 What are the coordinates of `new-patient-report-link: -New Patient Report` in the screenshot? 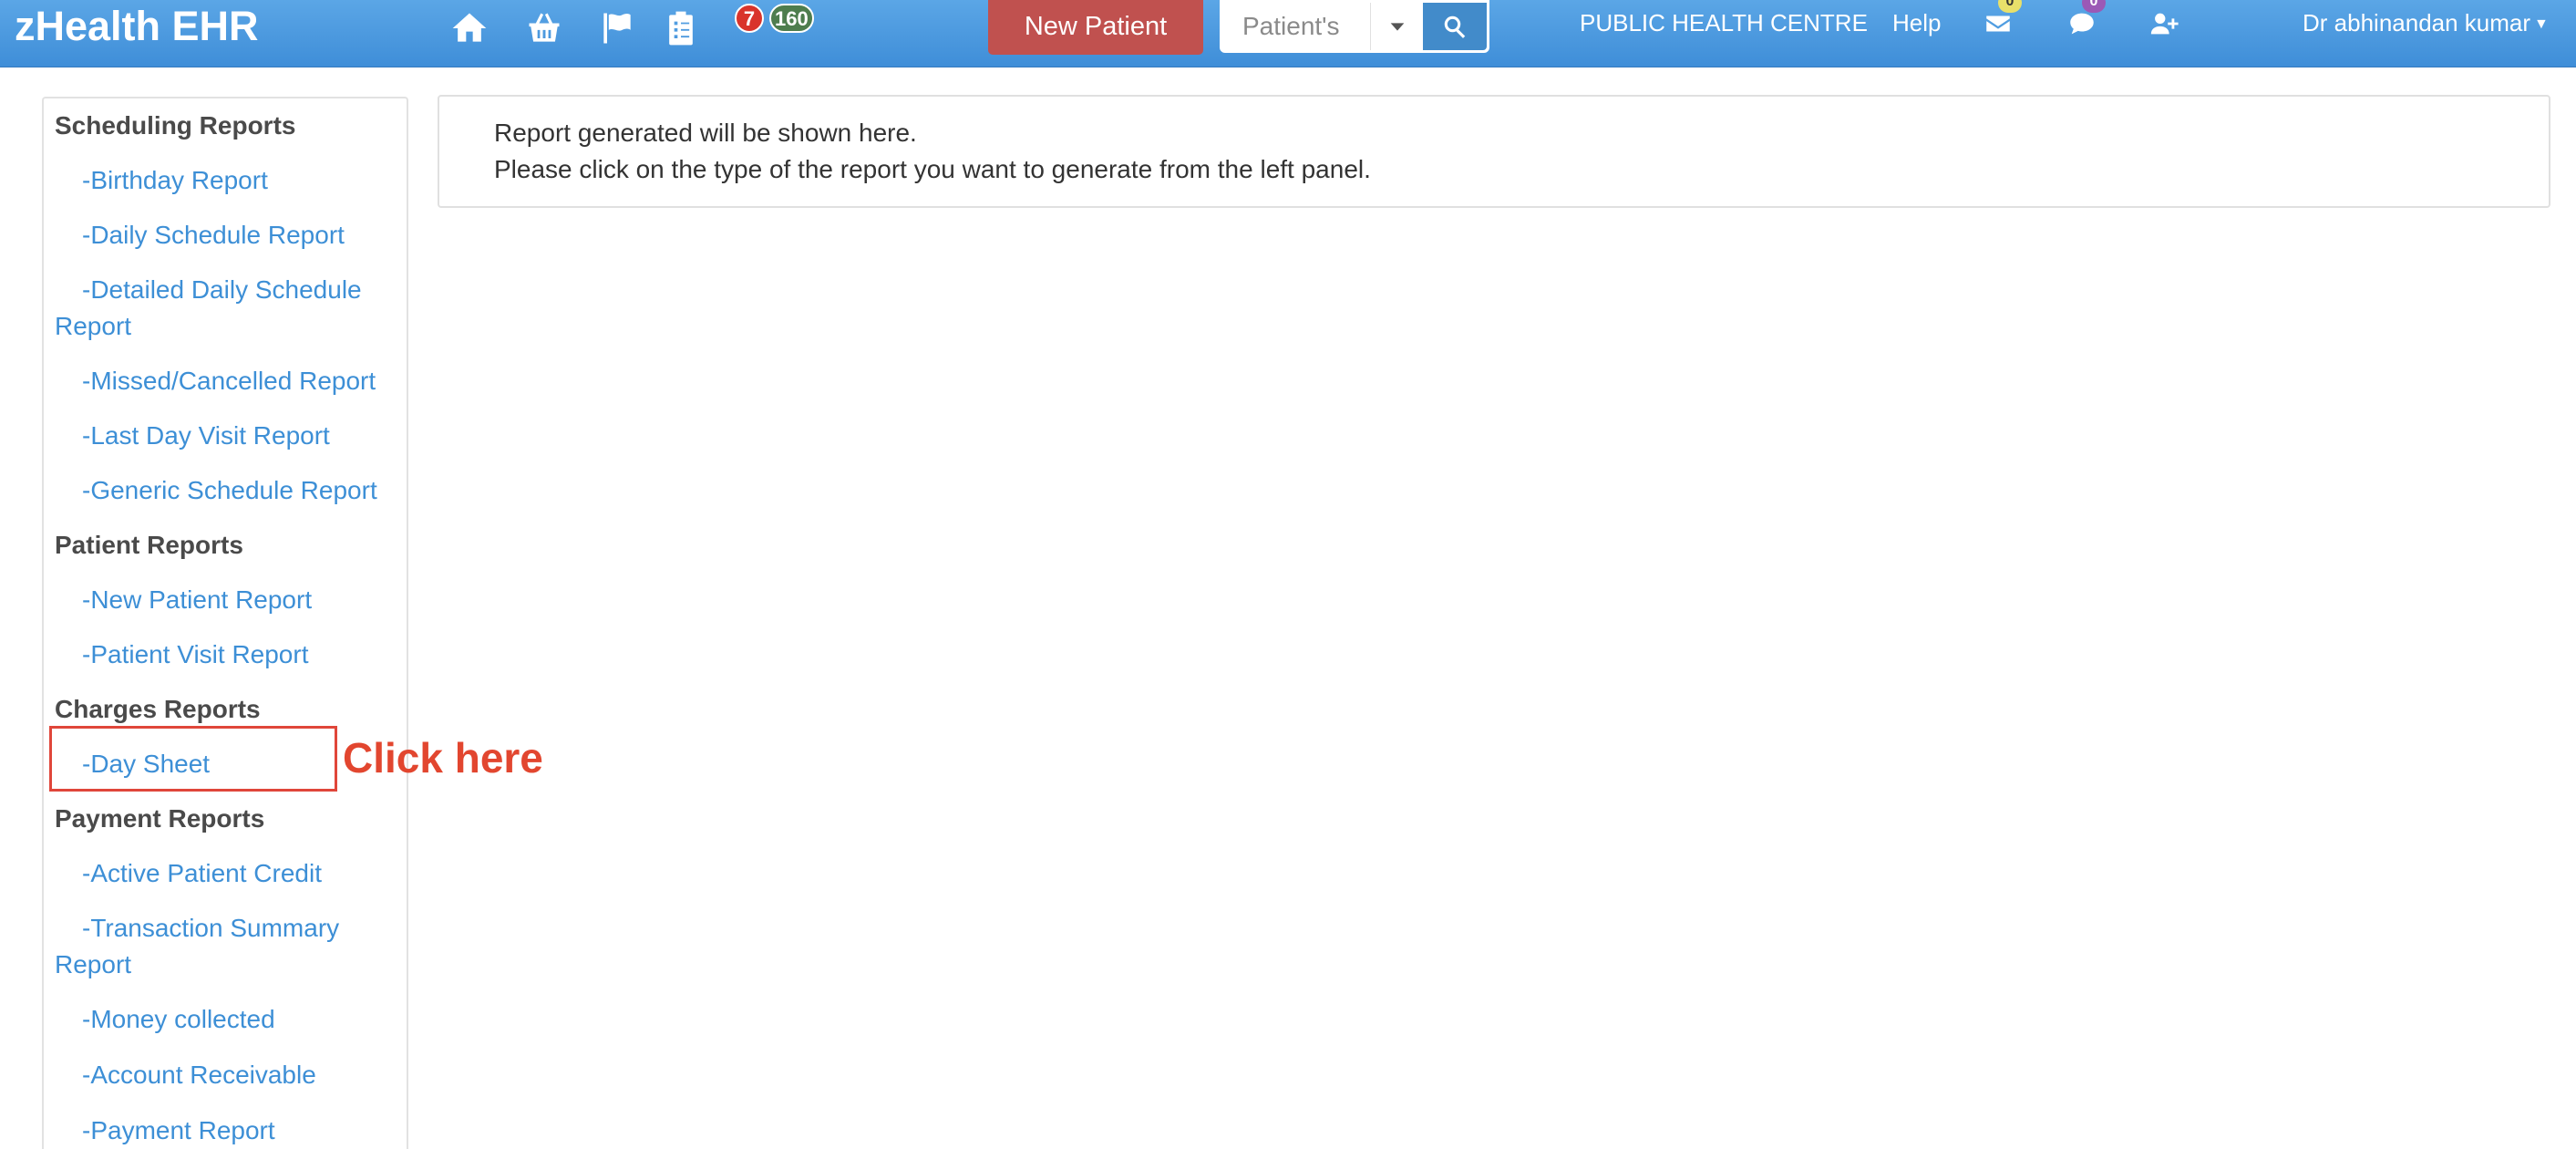 It's located at (183, 600).